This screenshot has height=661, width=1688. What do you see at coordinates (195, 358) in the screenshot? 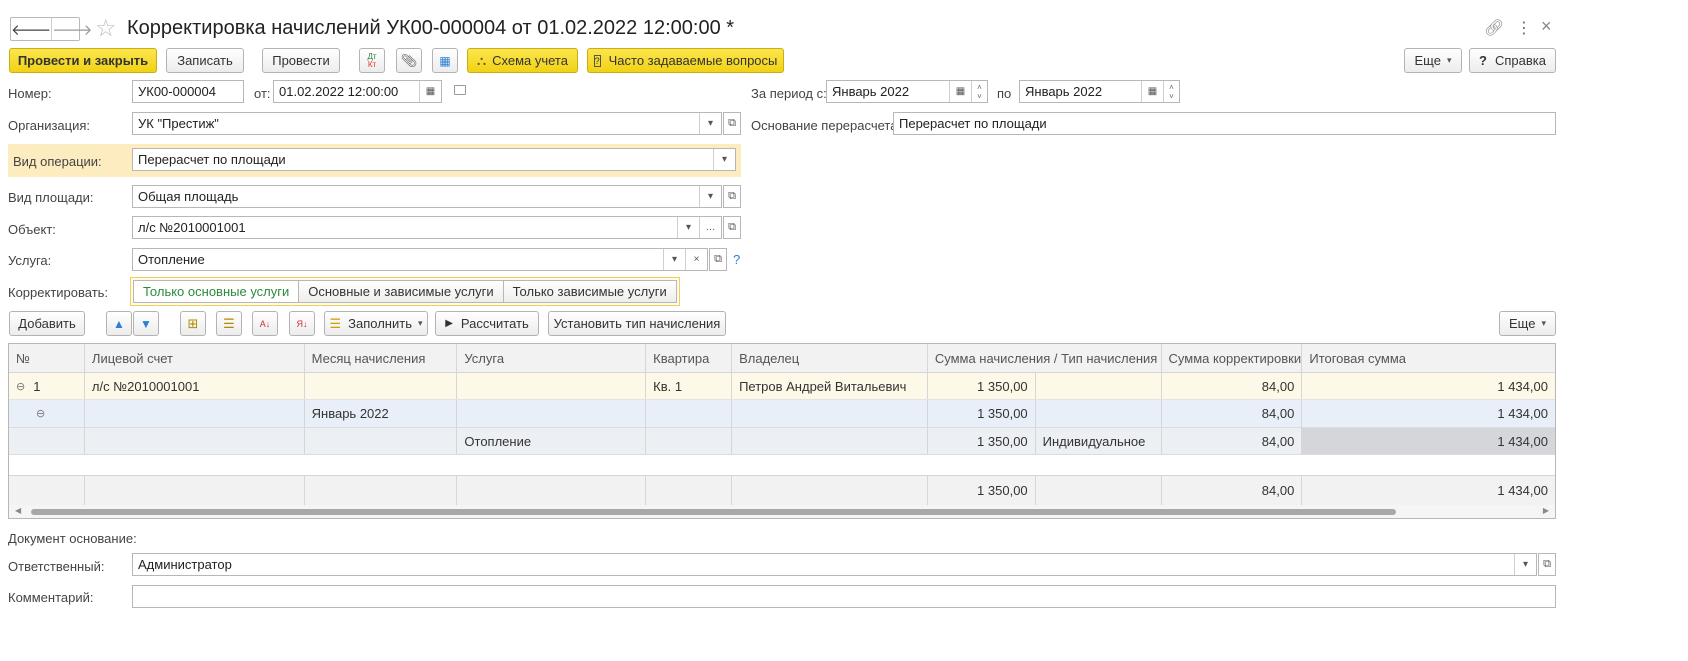
I see `col-account: Лицевой счет` at bounding box center [195, 358].